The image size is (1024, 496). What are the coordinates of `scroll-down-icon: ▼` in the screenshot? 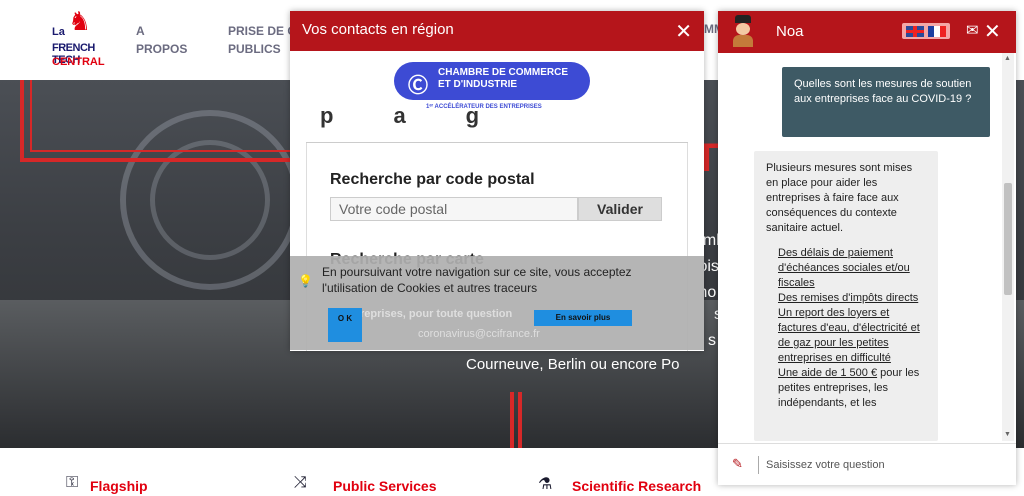 It's located at (1007, 434).